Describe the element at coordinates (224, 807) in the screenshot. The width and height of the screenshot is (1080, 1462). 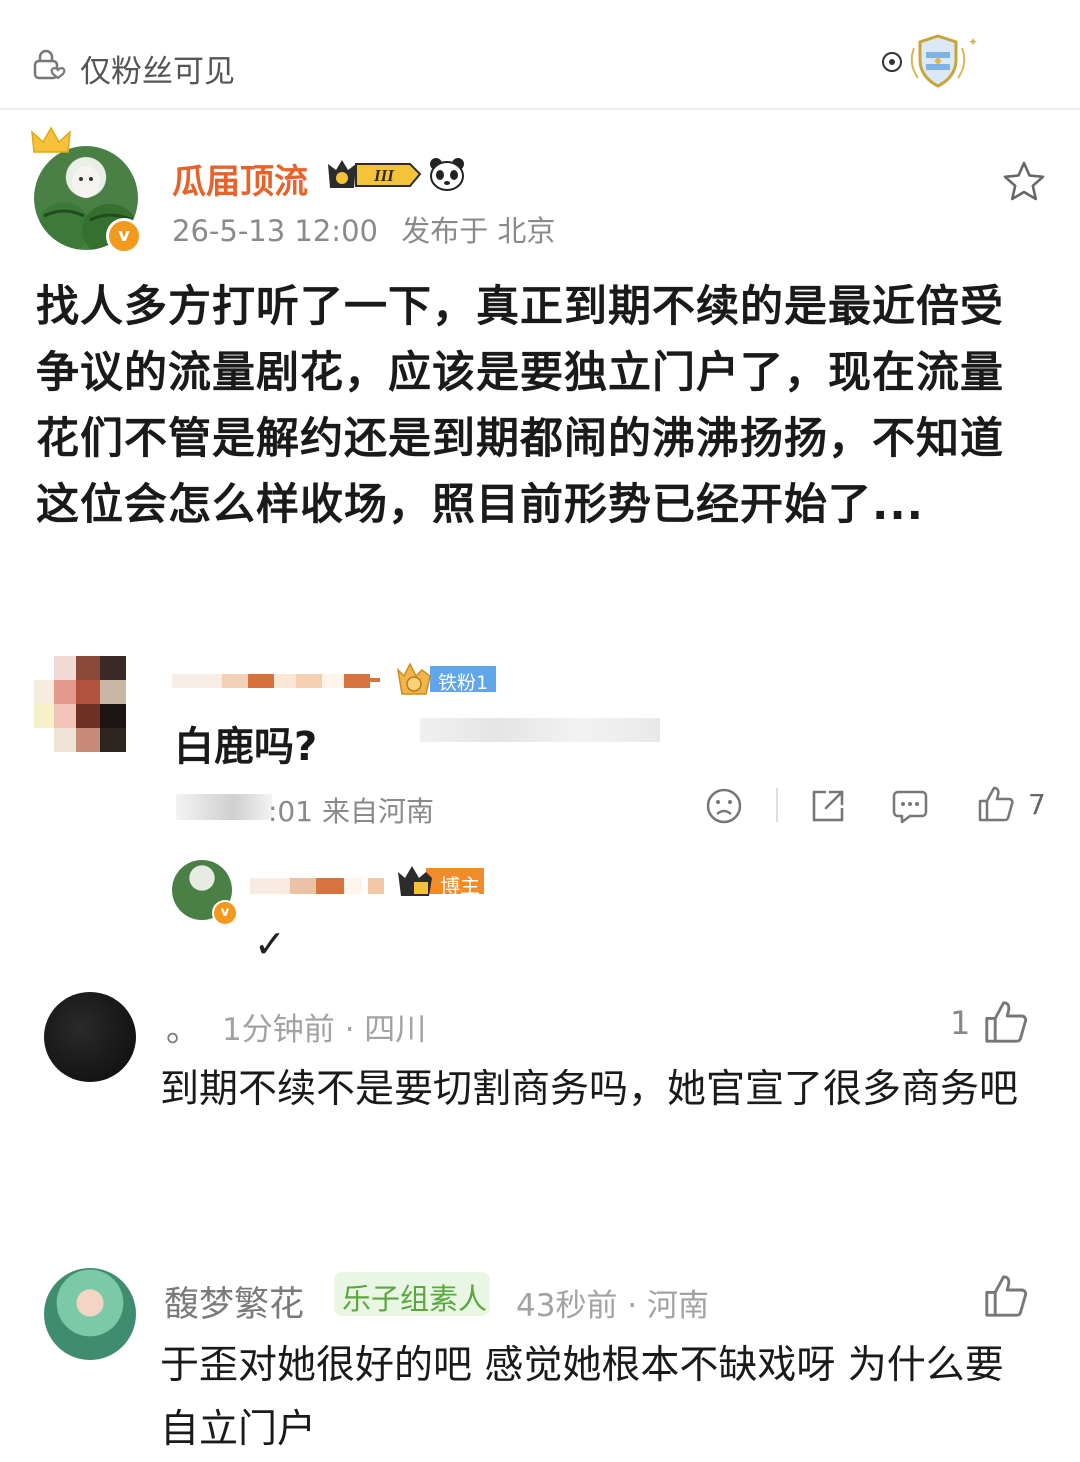
I see `blurred-time` at that location.